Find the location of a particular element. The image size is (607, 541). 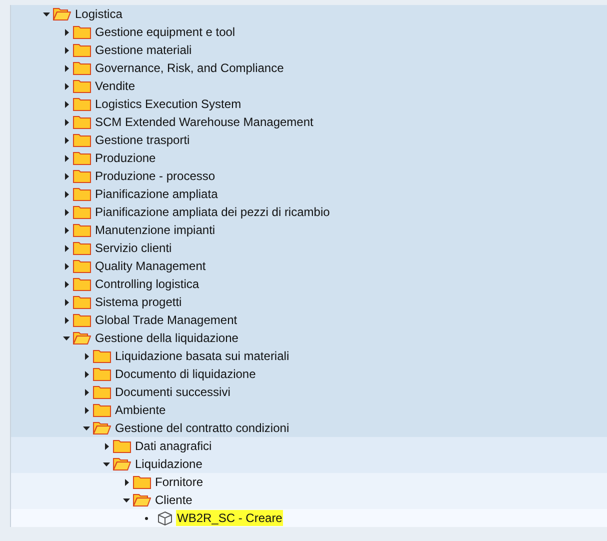

tree-item: Cliente is located at coordinates (174, 500).